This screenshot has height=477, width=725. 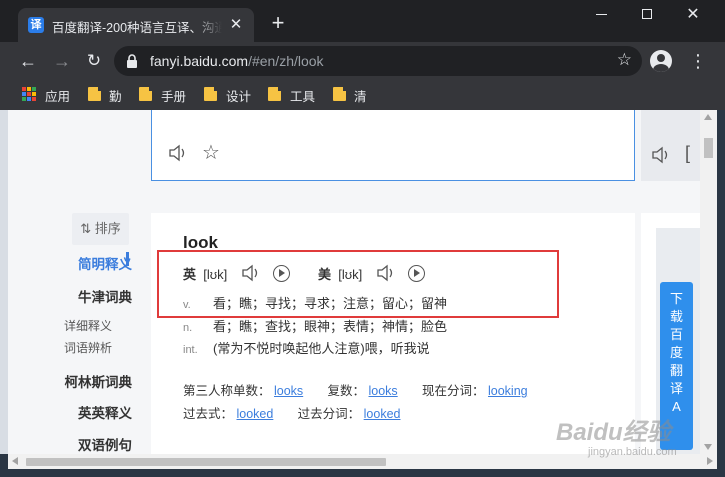 I want to click on reload-icon: ↻, so click(x=94, y=61).